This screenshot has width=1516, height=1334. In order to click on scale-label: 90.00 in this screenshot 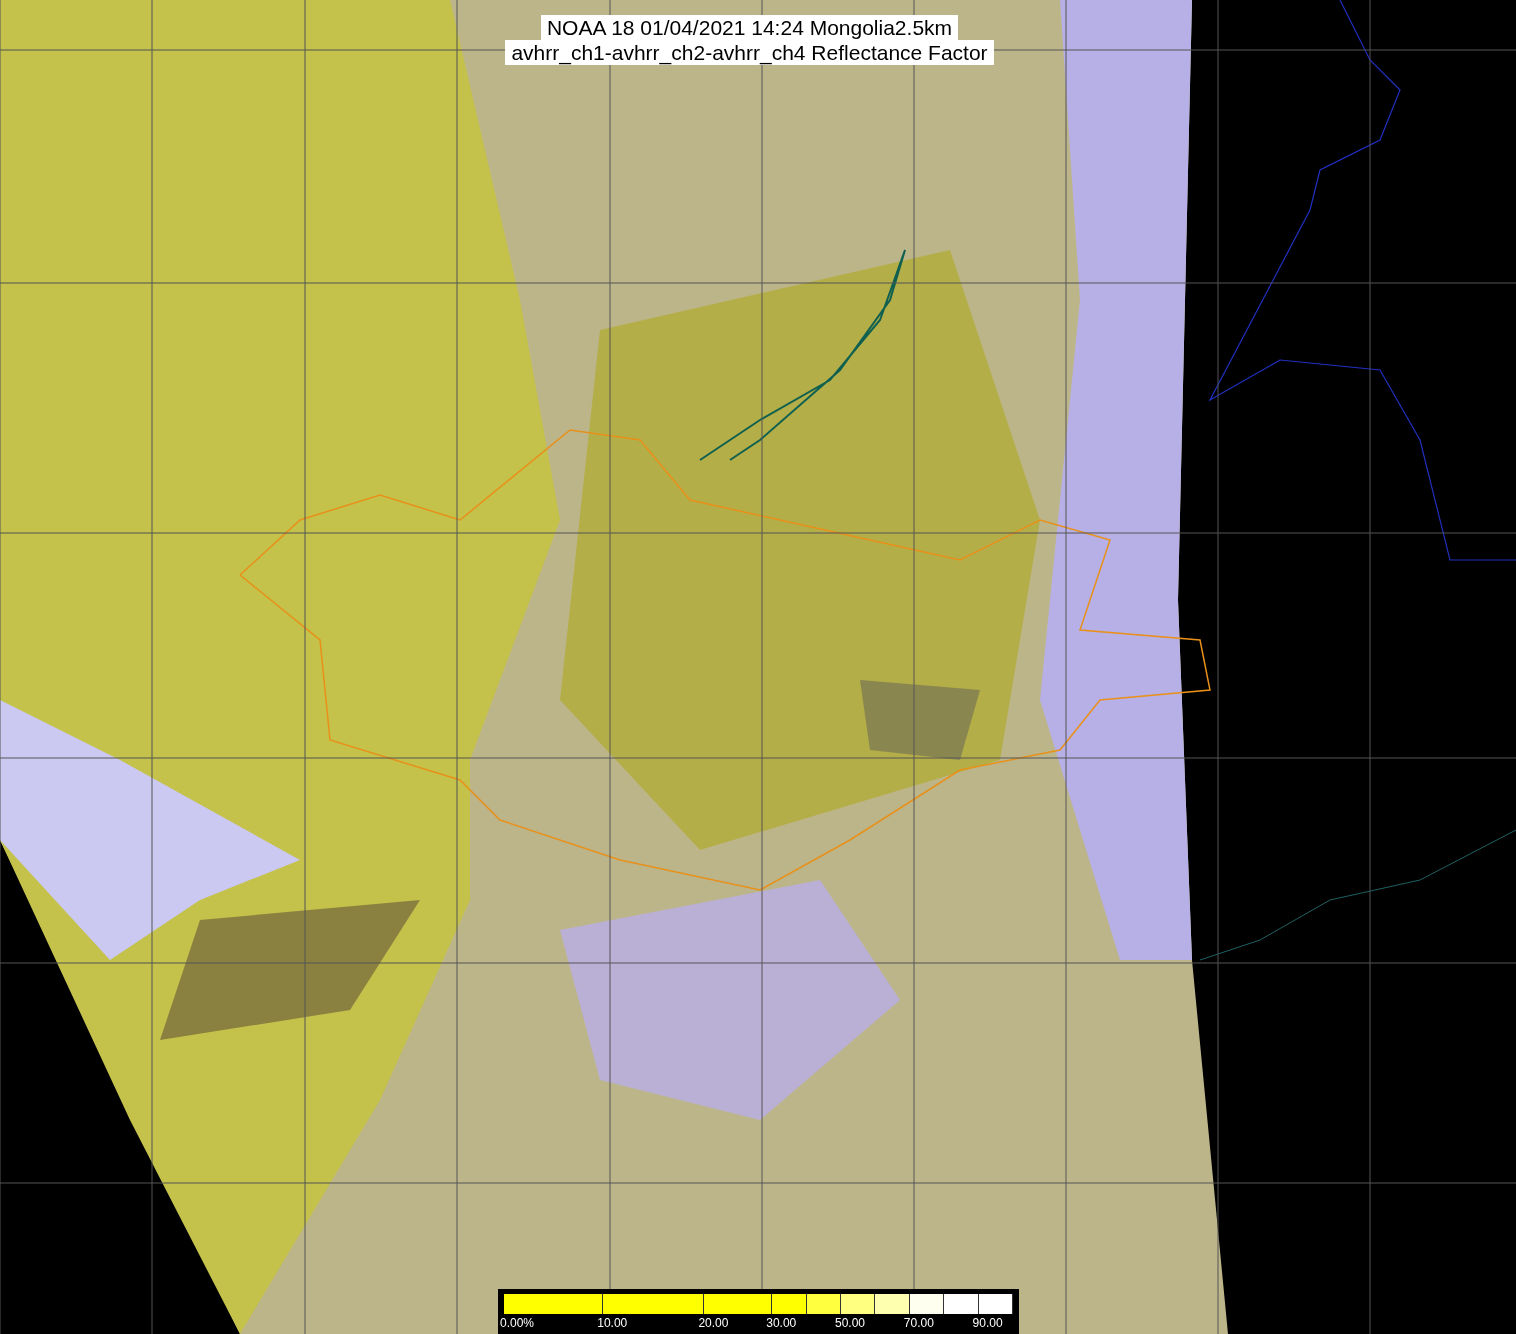, I will do `click(987, 1323)`.